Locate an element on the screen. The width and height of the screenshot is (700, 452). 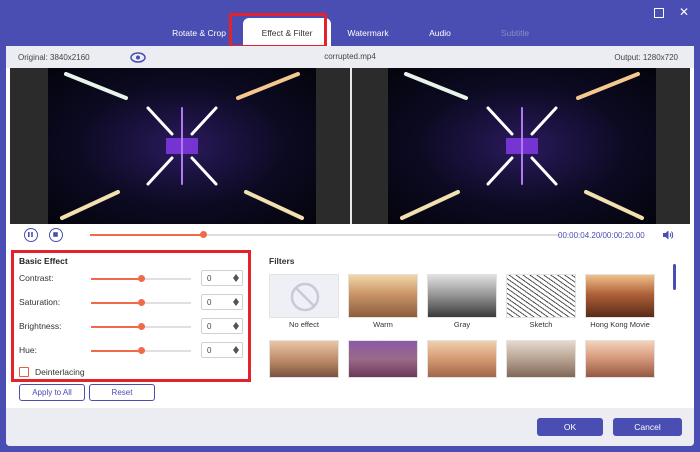
brightness-slider-handle is located at coordinates (141, 326).